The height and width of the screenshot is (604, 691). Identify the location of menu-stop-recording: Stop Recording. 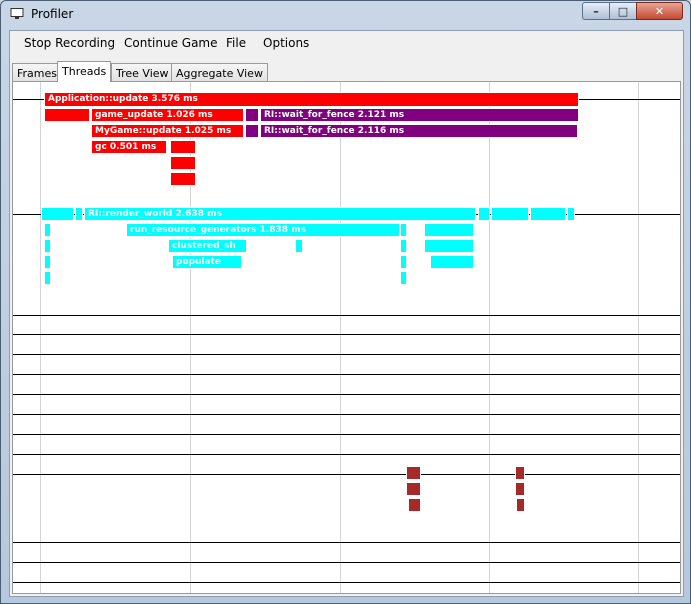
(69, 43).